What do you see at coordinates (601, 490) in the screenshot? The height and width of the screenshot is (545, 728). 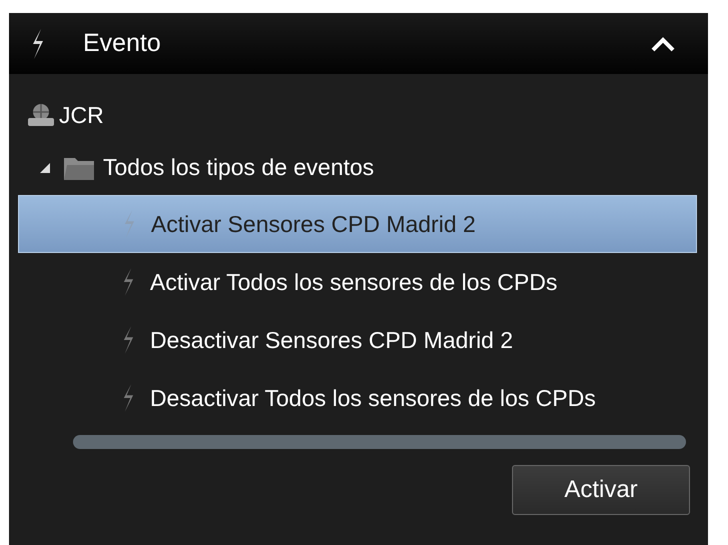 I see `activate-button: Activar` at bounding box center [601, 490].